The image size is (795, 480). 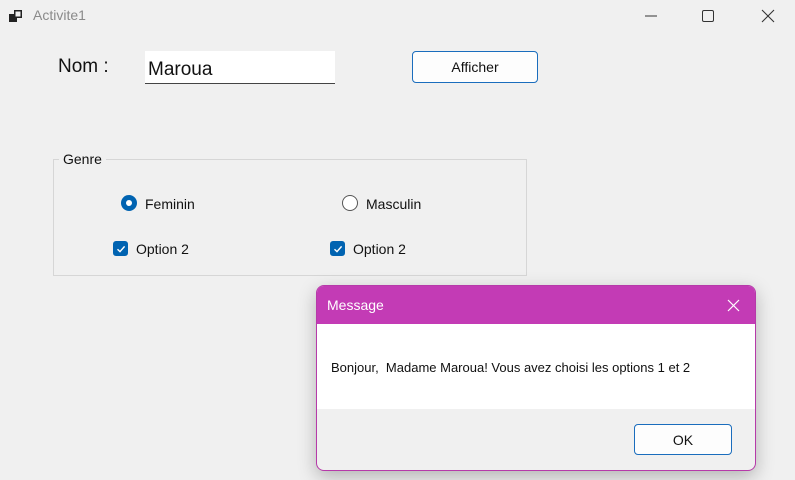 I want to click on maximize-button, so click(x=708, y=16).